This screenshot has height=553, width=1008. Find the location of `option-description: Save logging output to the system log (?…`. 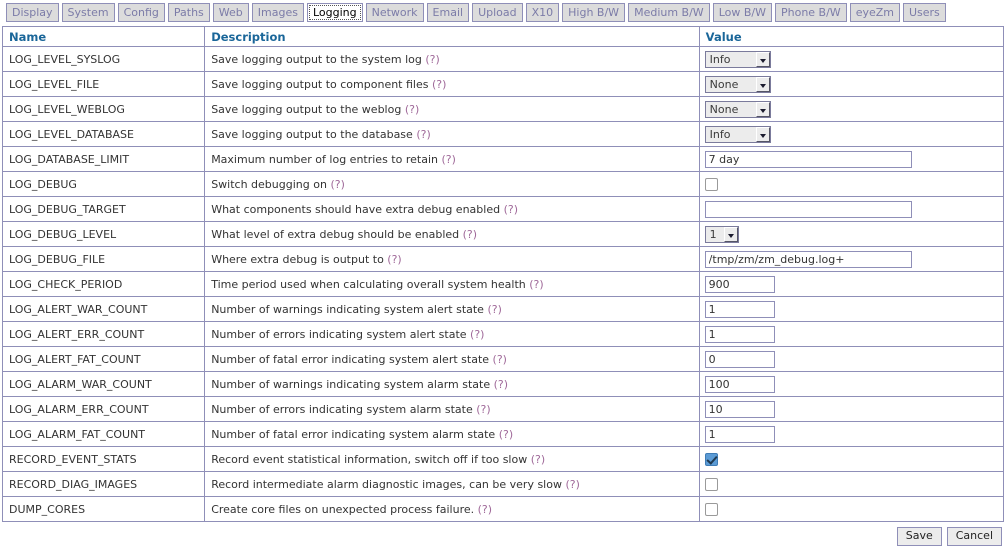

option-description: Save logging output to the system log (?… is located at coordinates (452, 59).